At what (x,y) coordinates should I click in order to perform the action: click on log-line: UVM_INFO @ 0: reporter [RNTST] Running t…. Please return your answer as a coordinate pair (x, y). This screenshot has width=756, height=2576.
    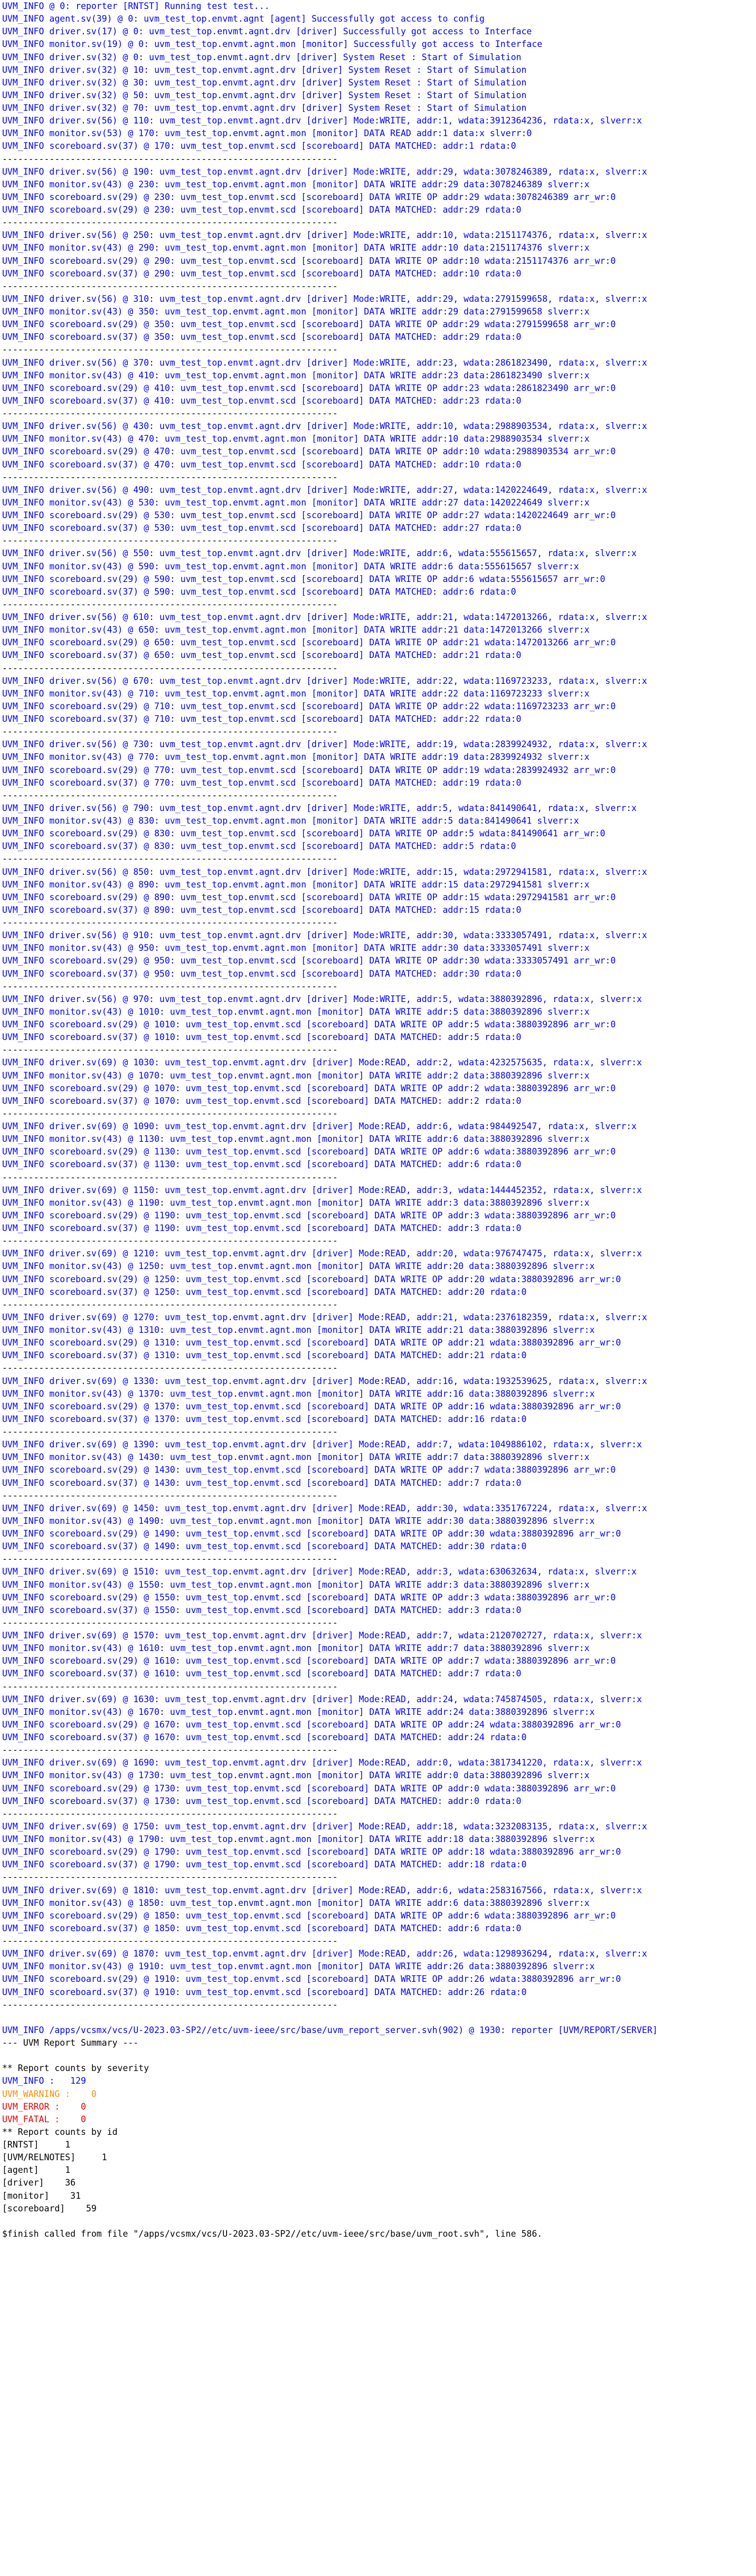
    Looking at the image, I should click on (136, 6).